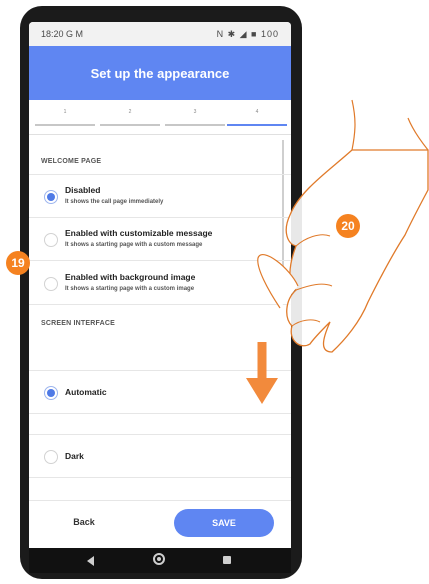  I want to click on status-time: 18:20 G M, so click(62, 34).